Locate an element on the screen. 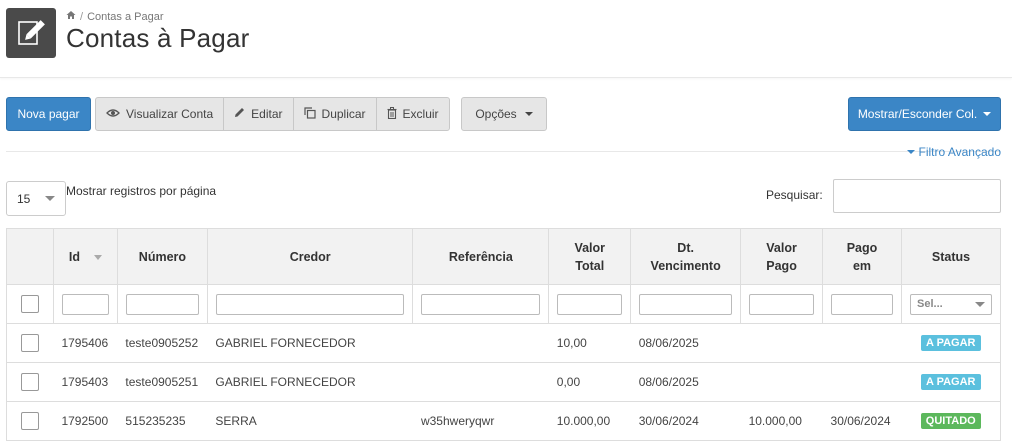  page-size-label: Mostrar registros por página is located at coordinates (141, 191).